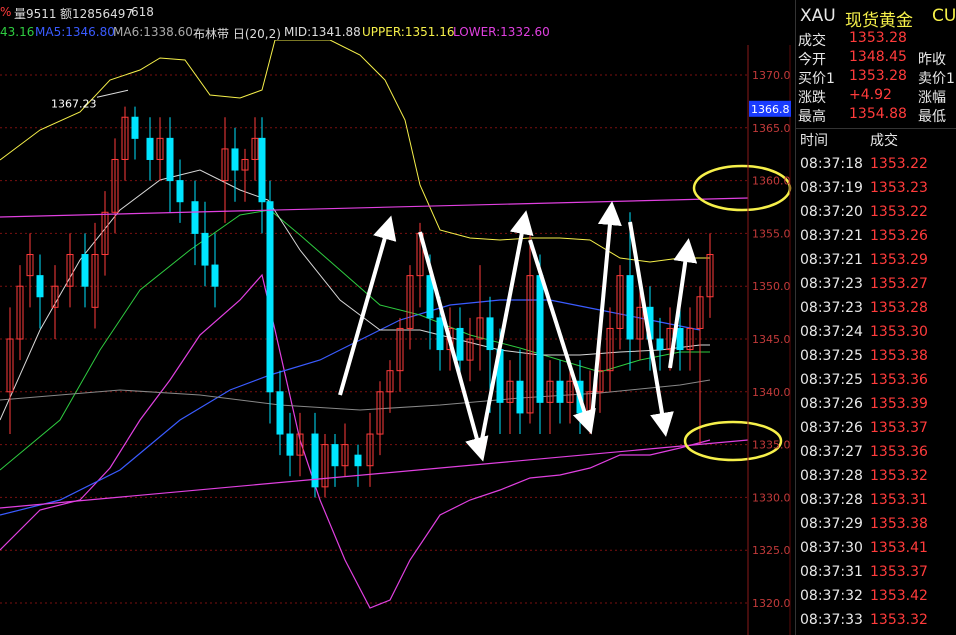  I want to click on tick-row: 08:37:21 1353.26, so click(876, 236).